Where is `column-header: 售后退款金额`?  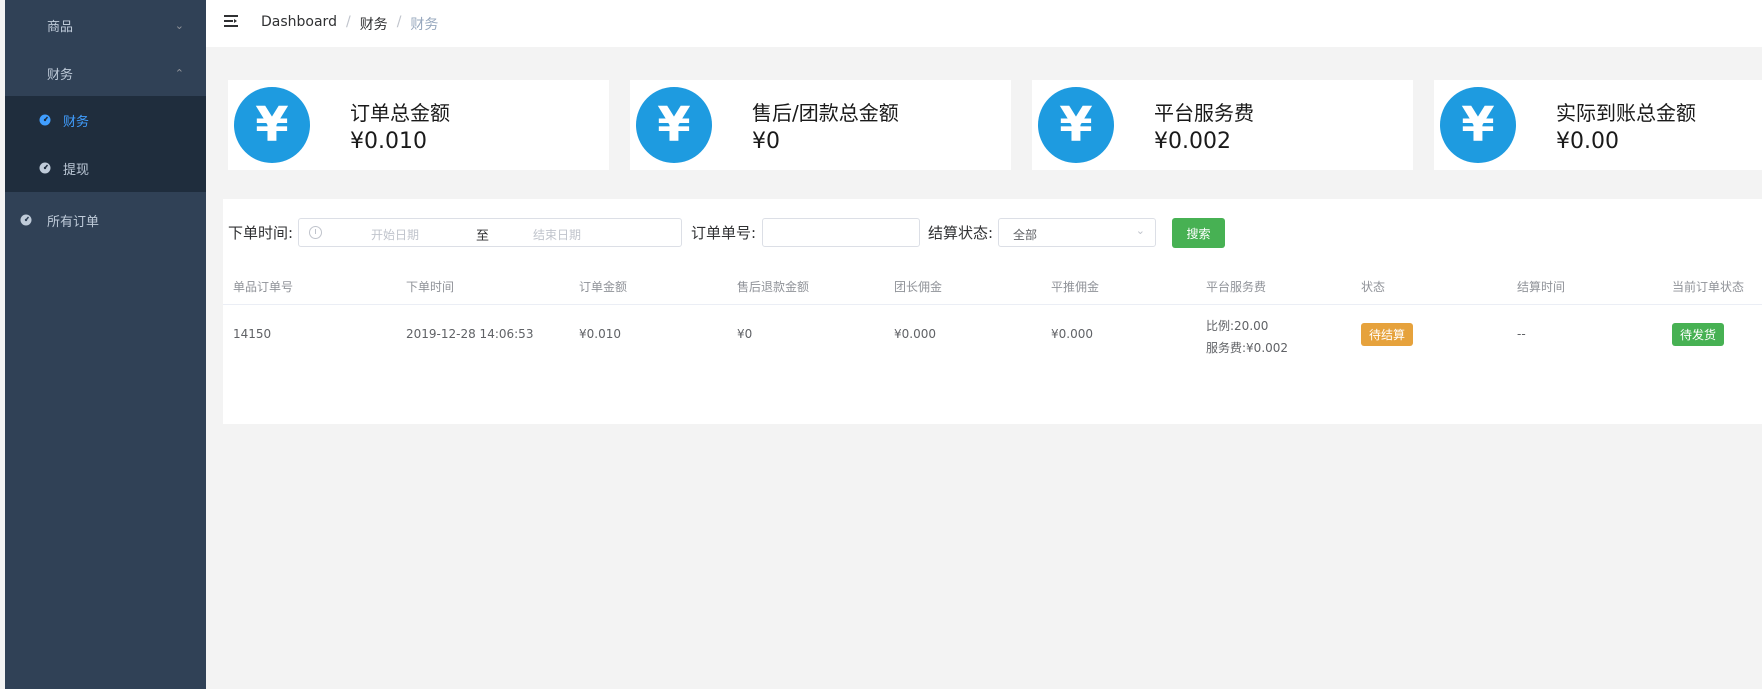 column-header: 售后退款金额 is located at coordinates (773, 287).